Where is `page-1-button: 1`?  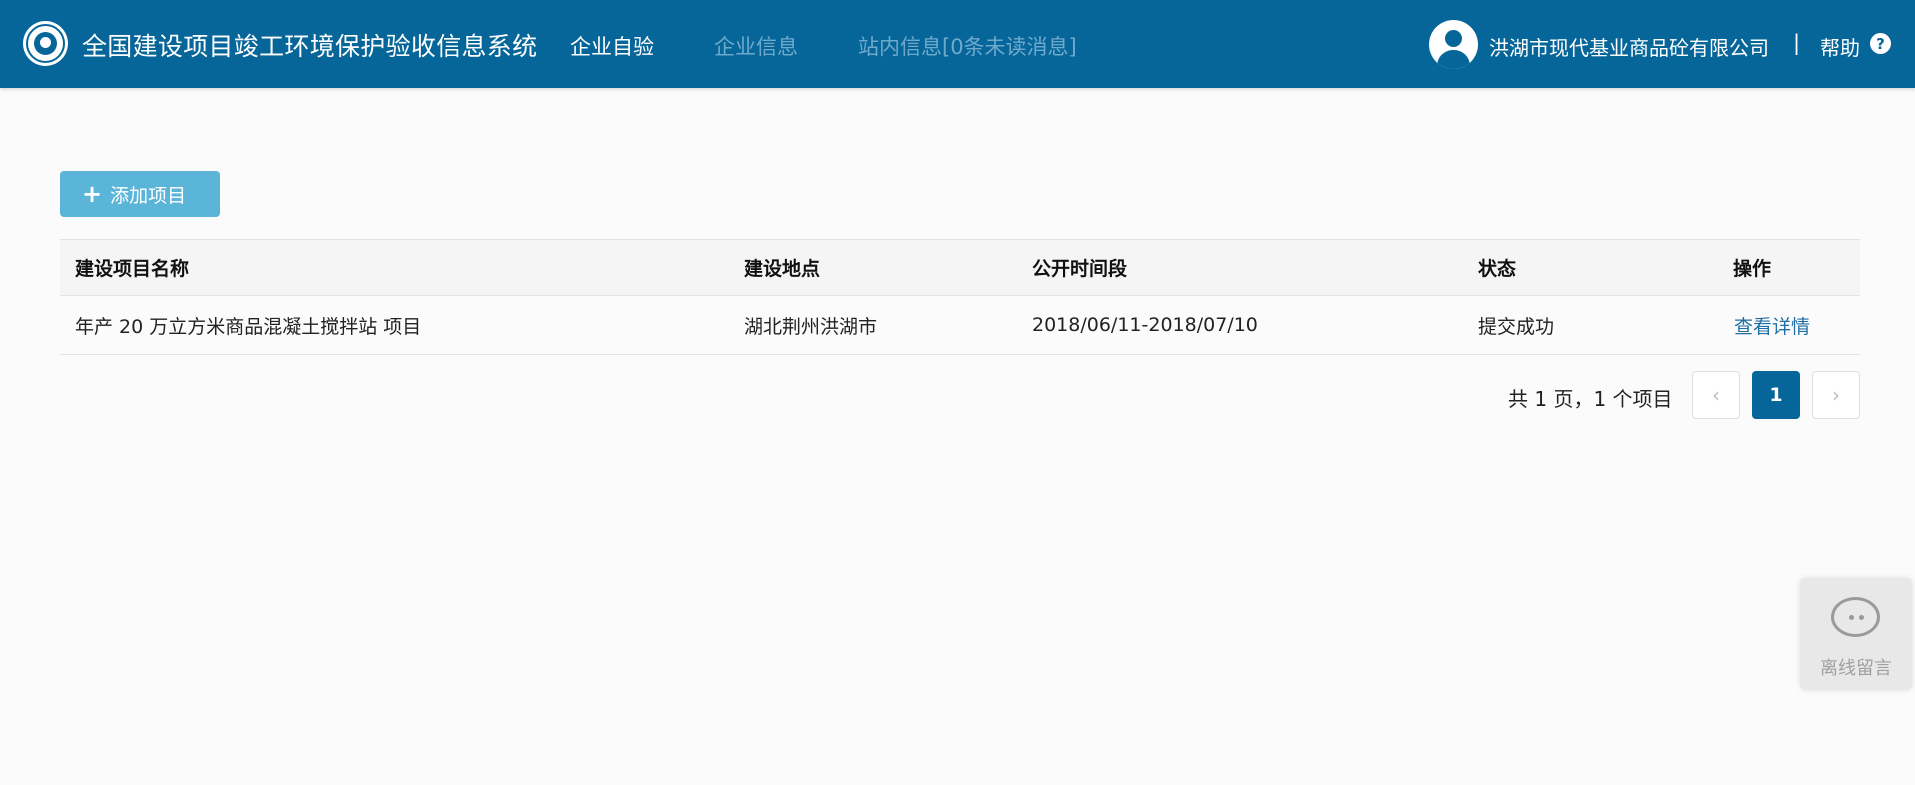
page-1-button: 1 is located at coordinates (1776, 395).